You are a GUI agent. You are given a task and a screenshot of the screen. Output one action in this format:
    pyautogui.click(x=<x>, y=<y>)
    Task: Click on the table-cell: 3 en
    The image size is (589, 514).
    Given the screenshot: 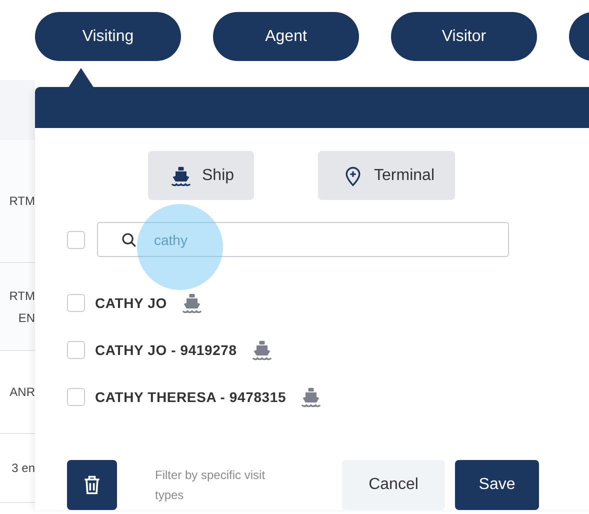 What is the action you would take?
    pyautogui.click(x=23, y=468)
    